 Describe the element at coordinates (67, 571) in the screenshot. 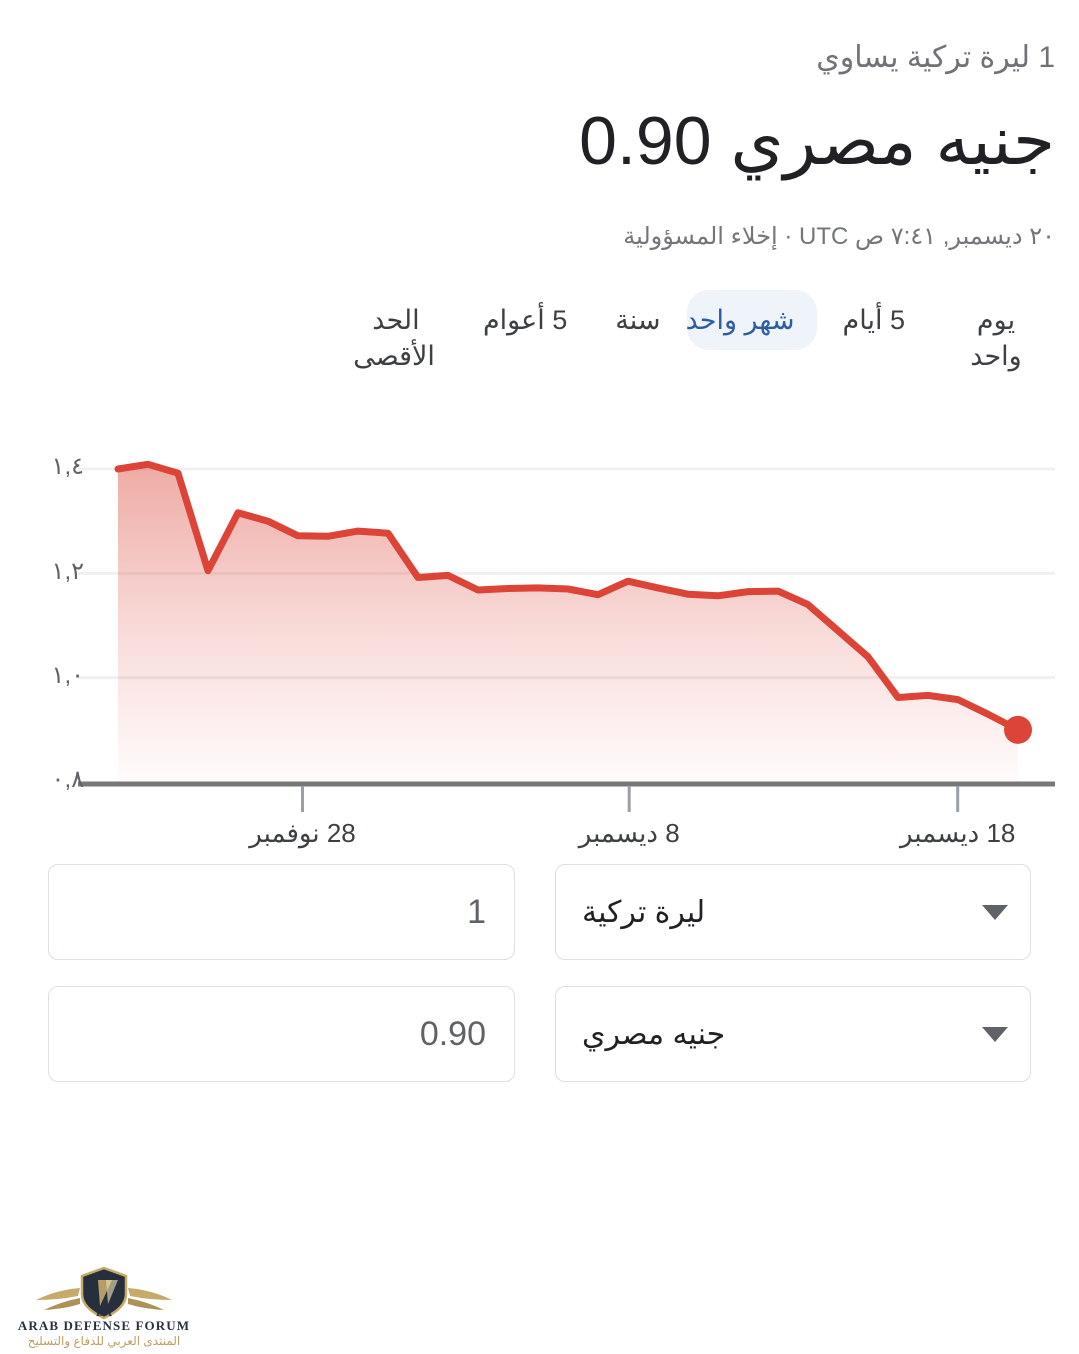

I see `y-tick-label-2: ١,٢` at that location.